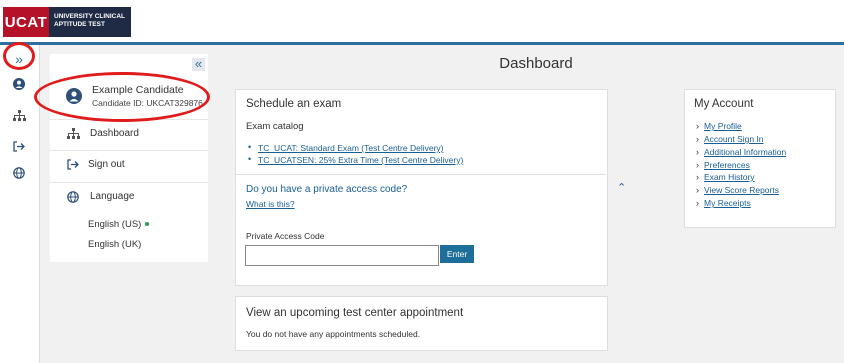 Image resolution: width=844 pixels, height=363 pixels. Describe the element at coordinates (147, 224) in the screenshot. I see `selected-indicator-icon` at that location.